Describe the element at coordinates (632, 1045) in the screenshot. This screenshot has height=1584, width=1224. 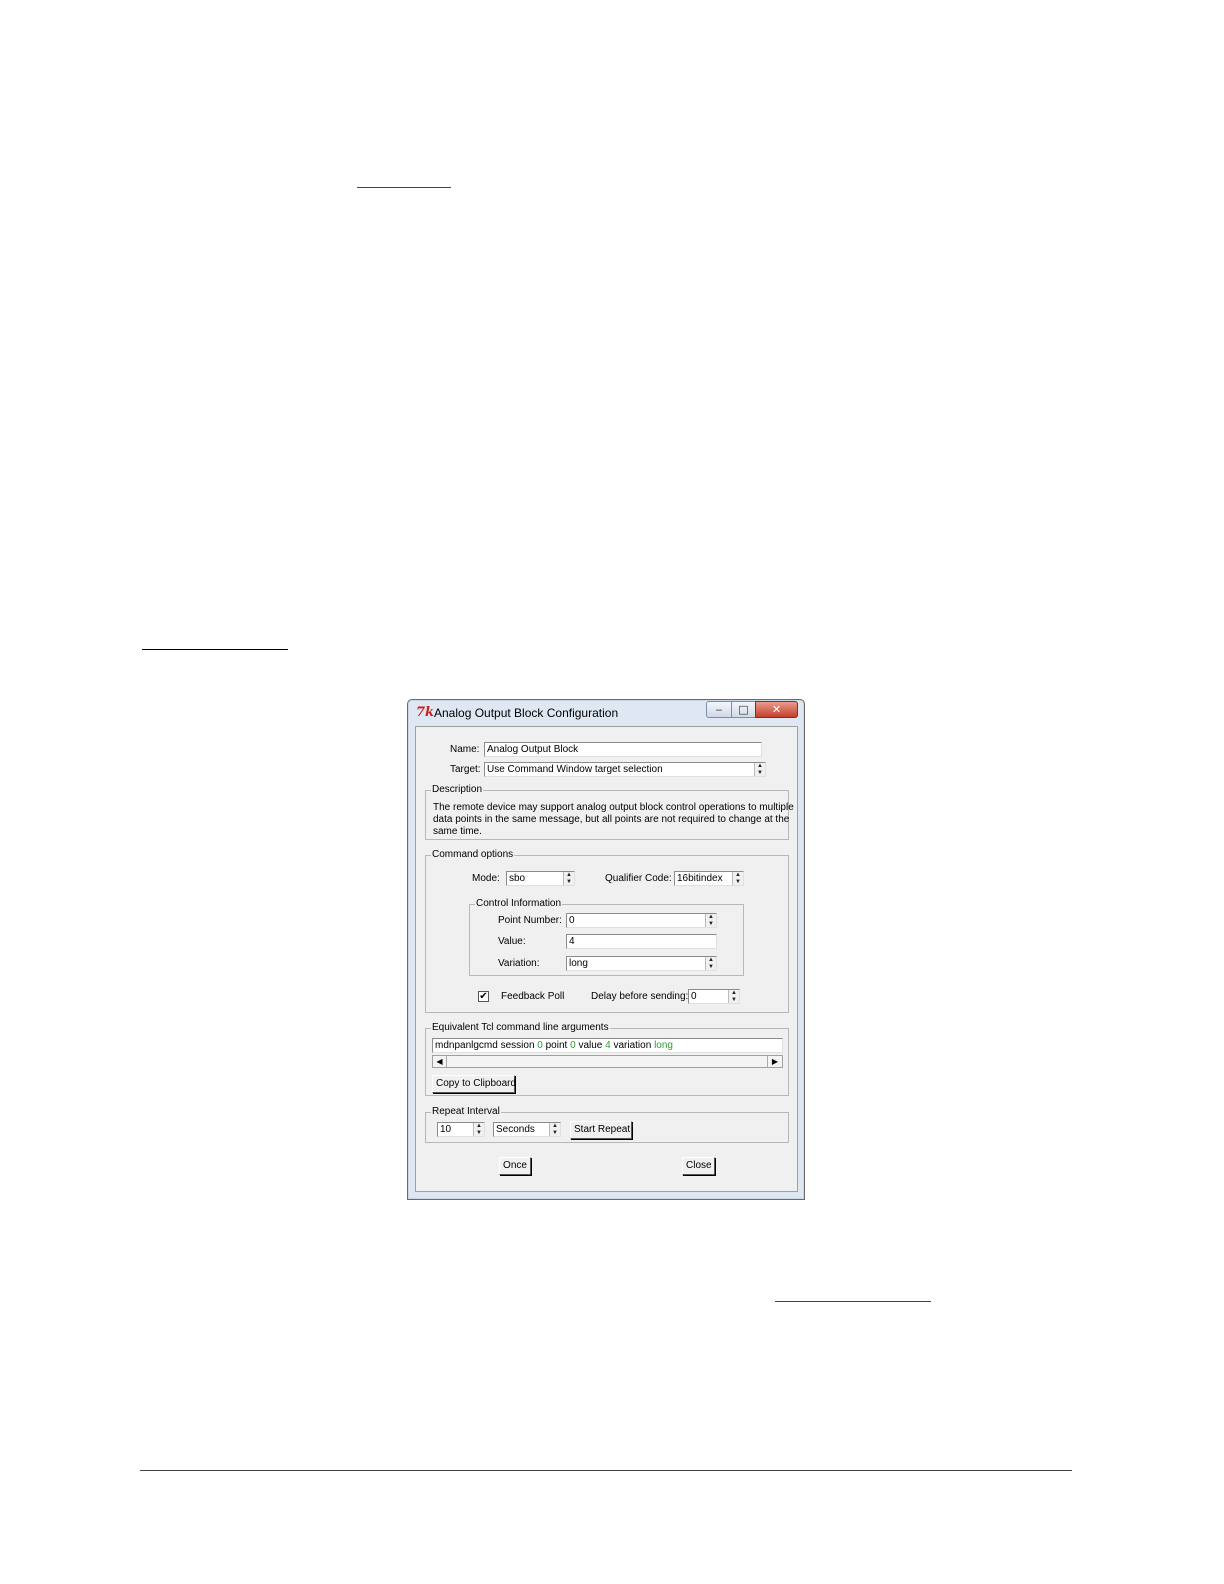
I see `tcl-variation-kw: variation` at that location.